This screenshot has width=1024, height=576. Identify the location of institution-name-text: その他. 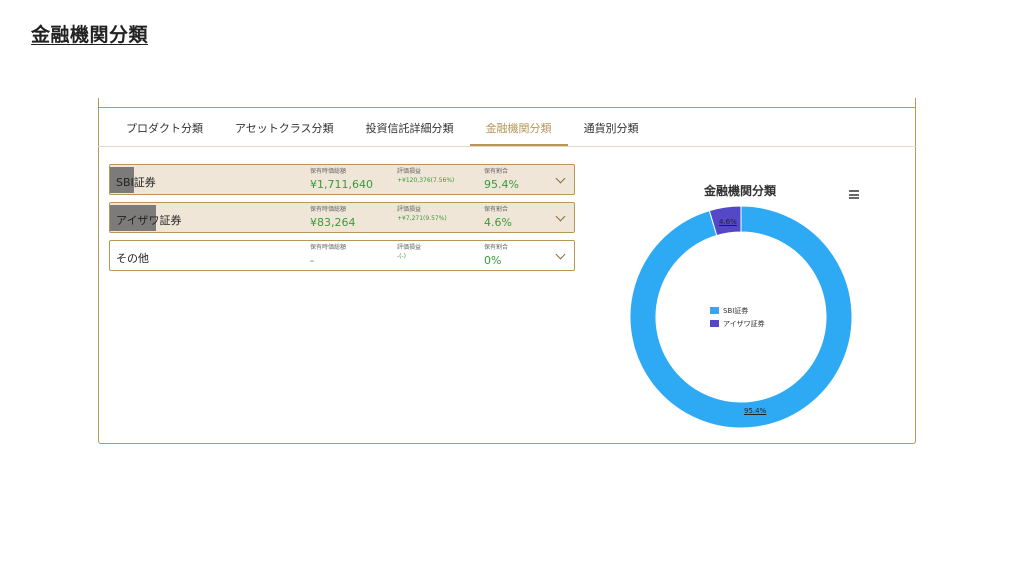
(132, 258).